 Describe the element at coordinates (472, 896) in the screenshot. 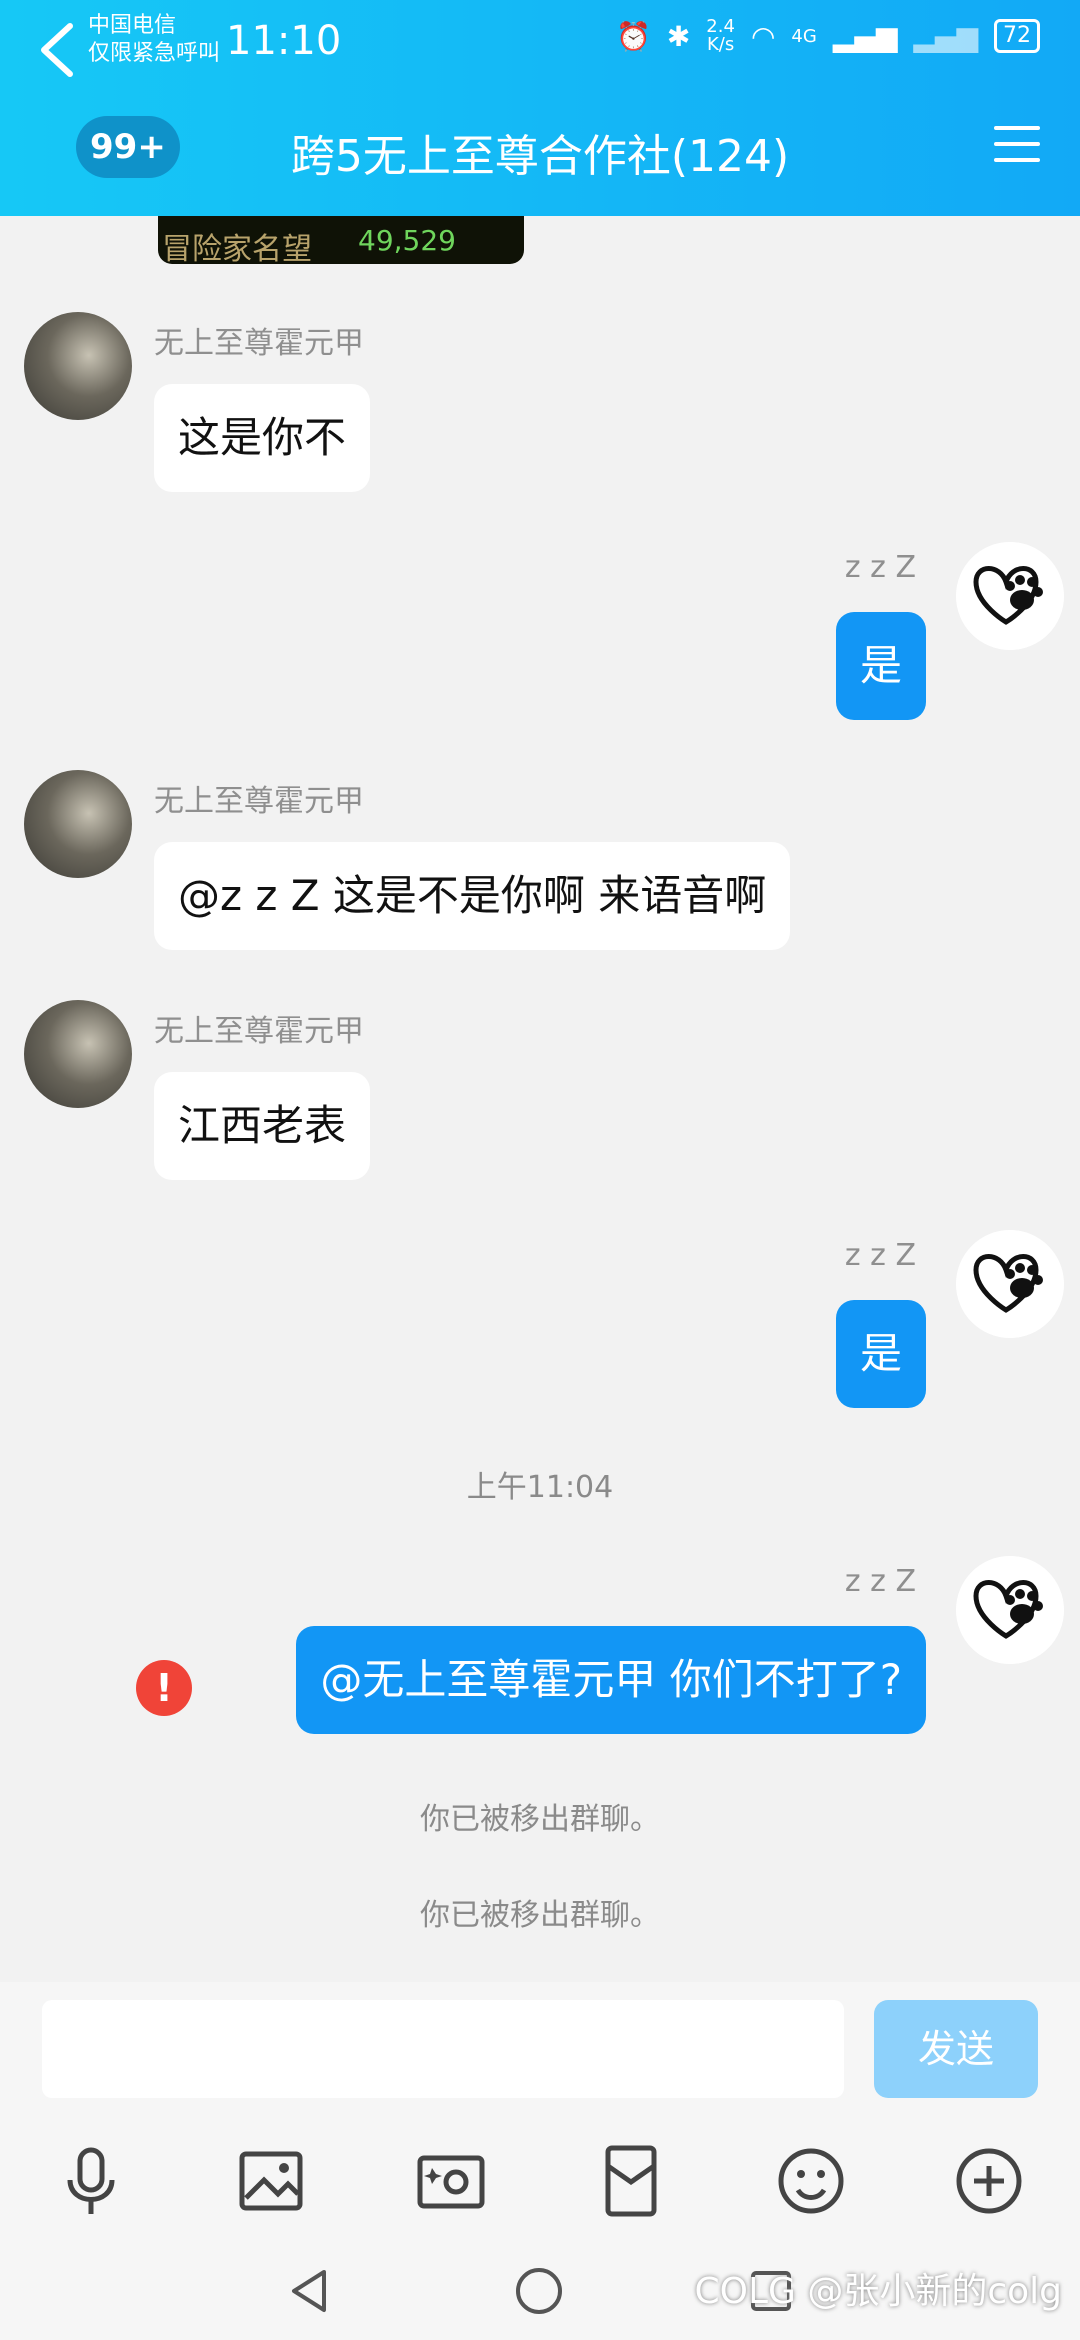

I see `message-bubble: @z z Z 这是不是你啊 来语音啊` at that location.